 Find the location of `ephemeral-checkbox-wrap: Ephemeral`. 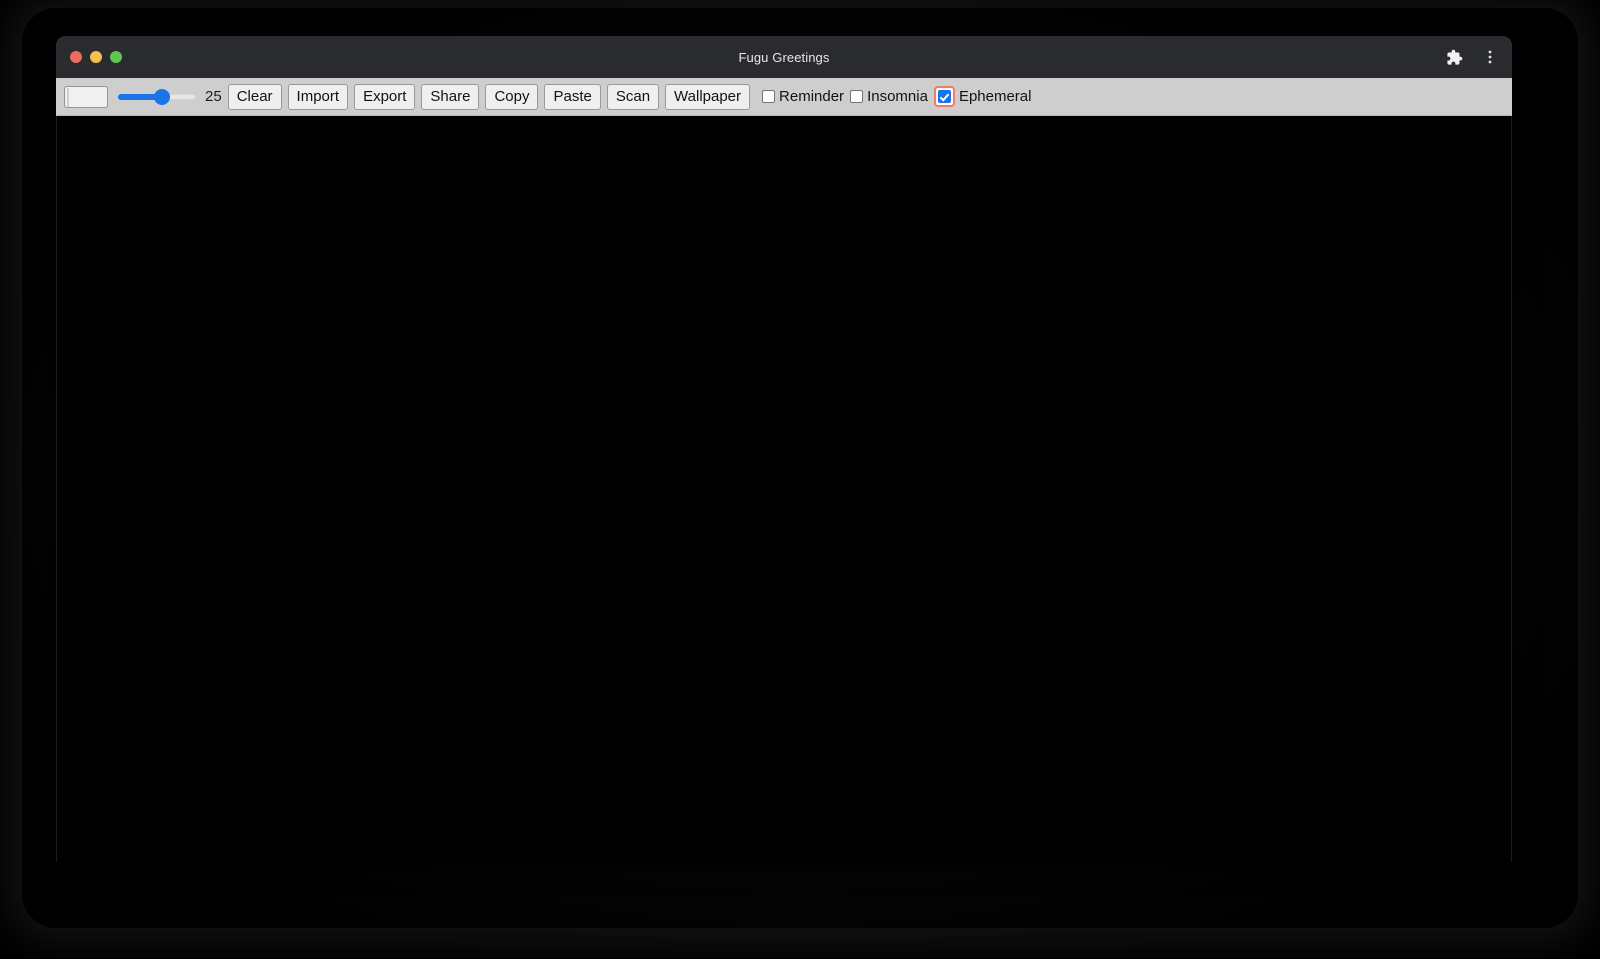

ephemeral-checkbox-wrap: Ephemeral is located at coordinates (985, 96).